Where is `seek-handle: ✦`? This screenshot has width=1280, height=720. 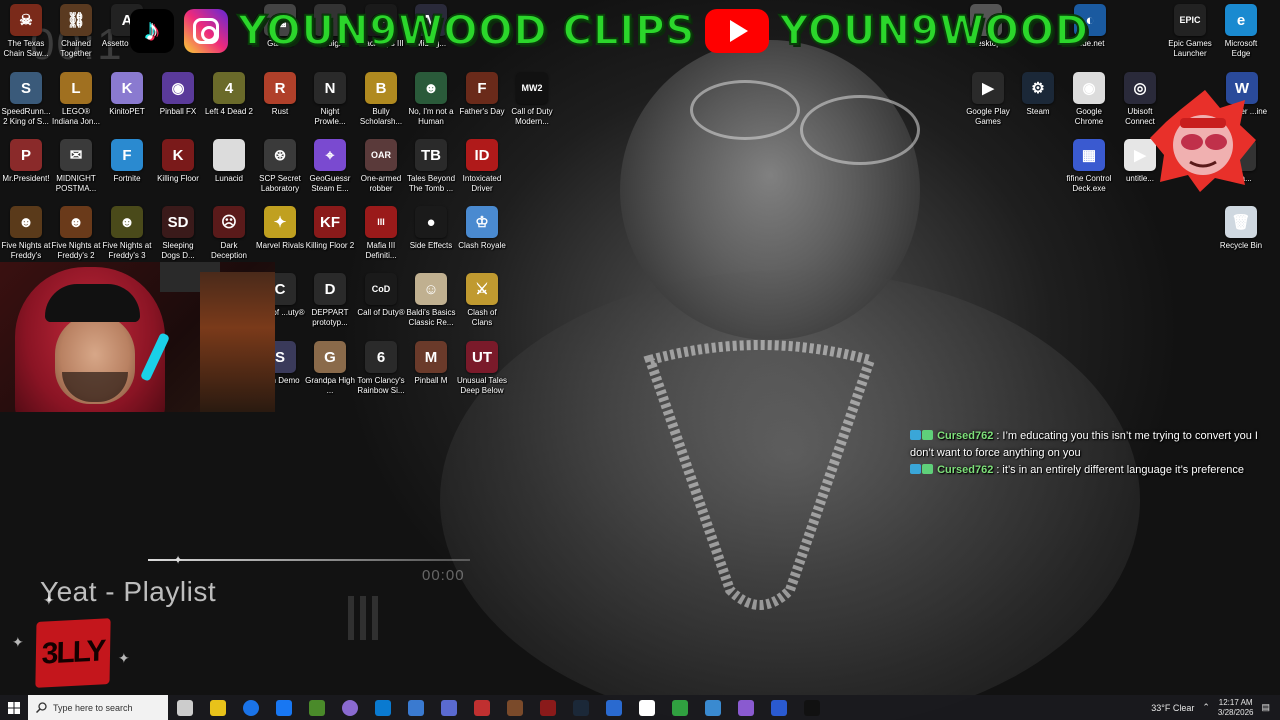
seek-handle: ✦ is located at coordinates (178, 560).